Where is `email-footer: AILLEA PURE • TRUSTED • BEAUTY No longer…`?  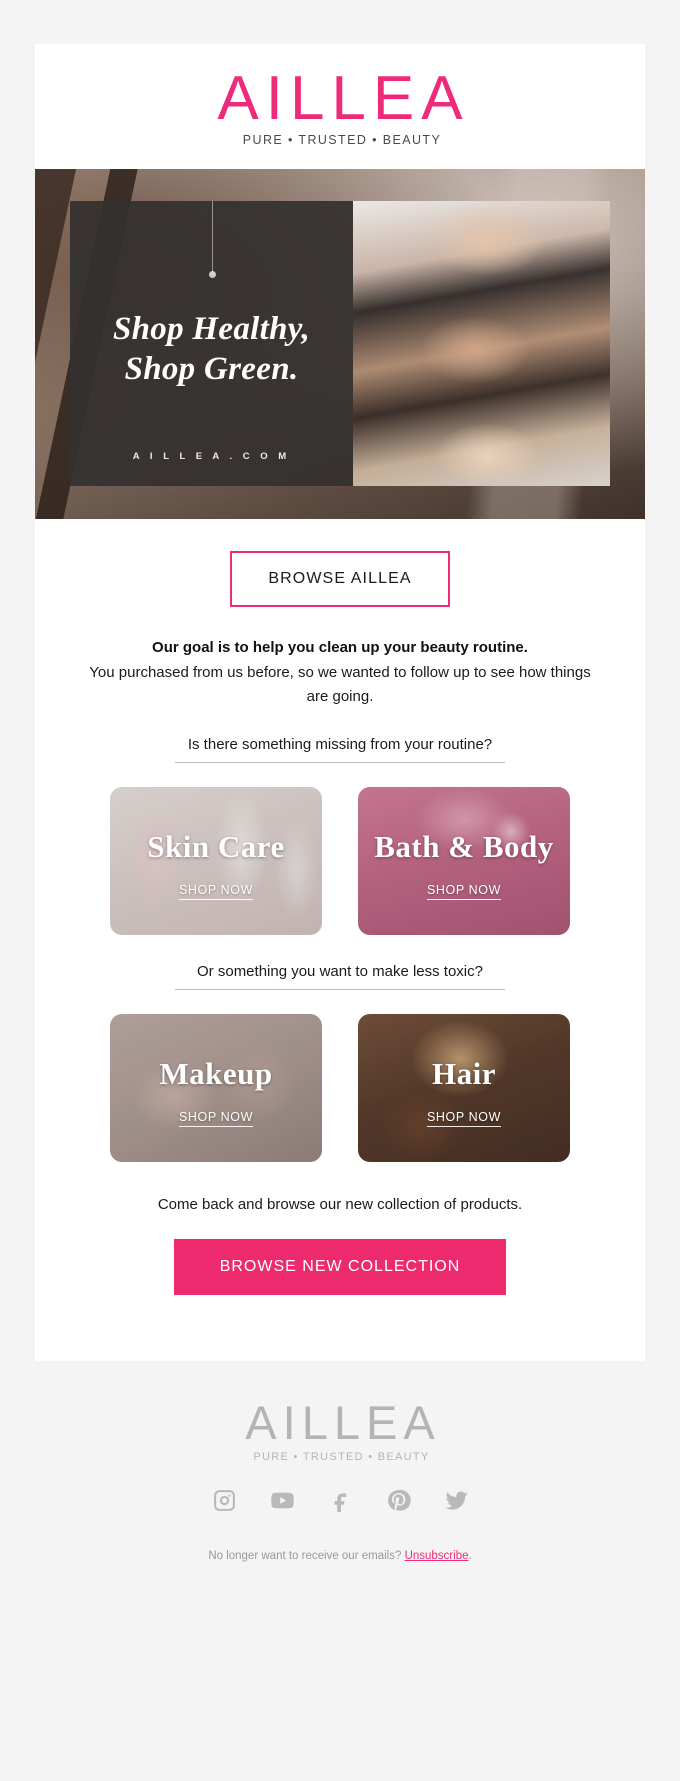
email-footer: AILLEA PURE • TRUSTED • BEAUTY No longer… is located at coordinates (340, 1478).